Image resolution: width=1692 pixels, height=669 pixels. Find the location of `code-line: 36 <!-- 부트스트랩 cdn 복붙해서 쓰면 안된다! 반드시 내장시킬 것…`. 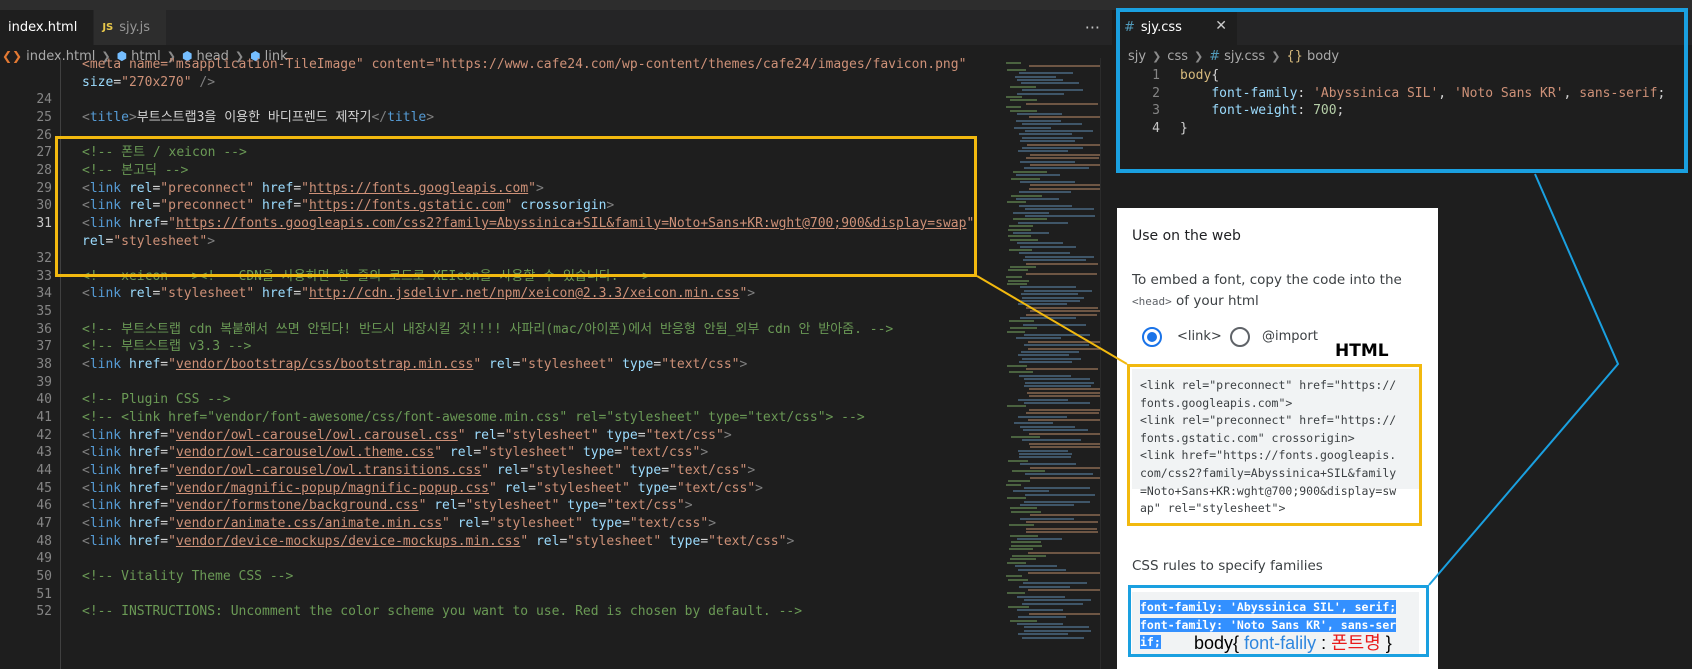

code-line: 36 <!-- 부트스트랩 cdn 복붙해서 쓰면 안된다! 반드시 내장시킬 것… is located at coordinates (500, 329).